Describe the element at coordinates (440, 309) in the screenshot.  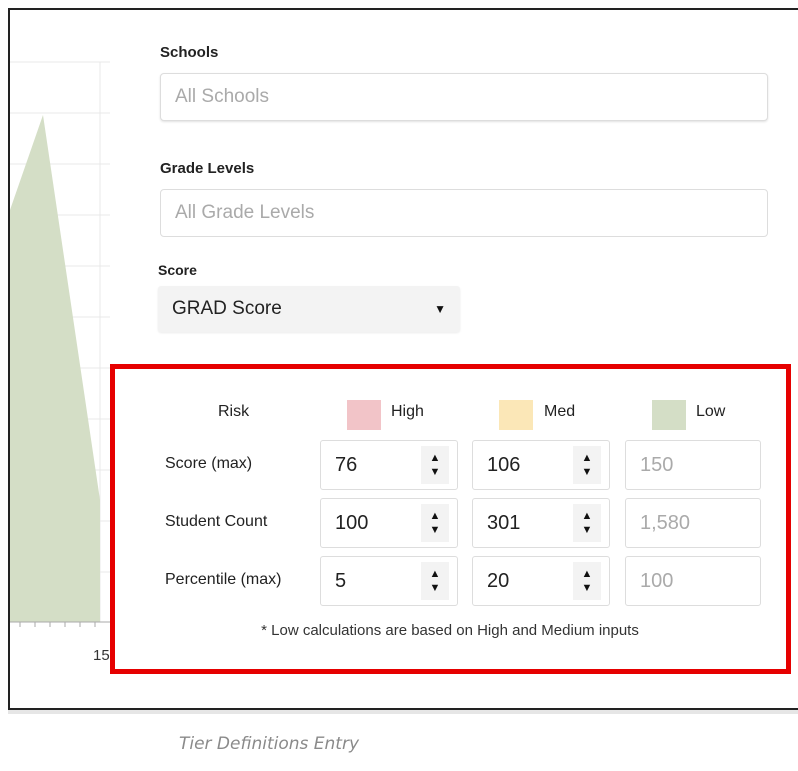
I see `caret-down-icon: ▼` at that location.